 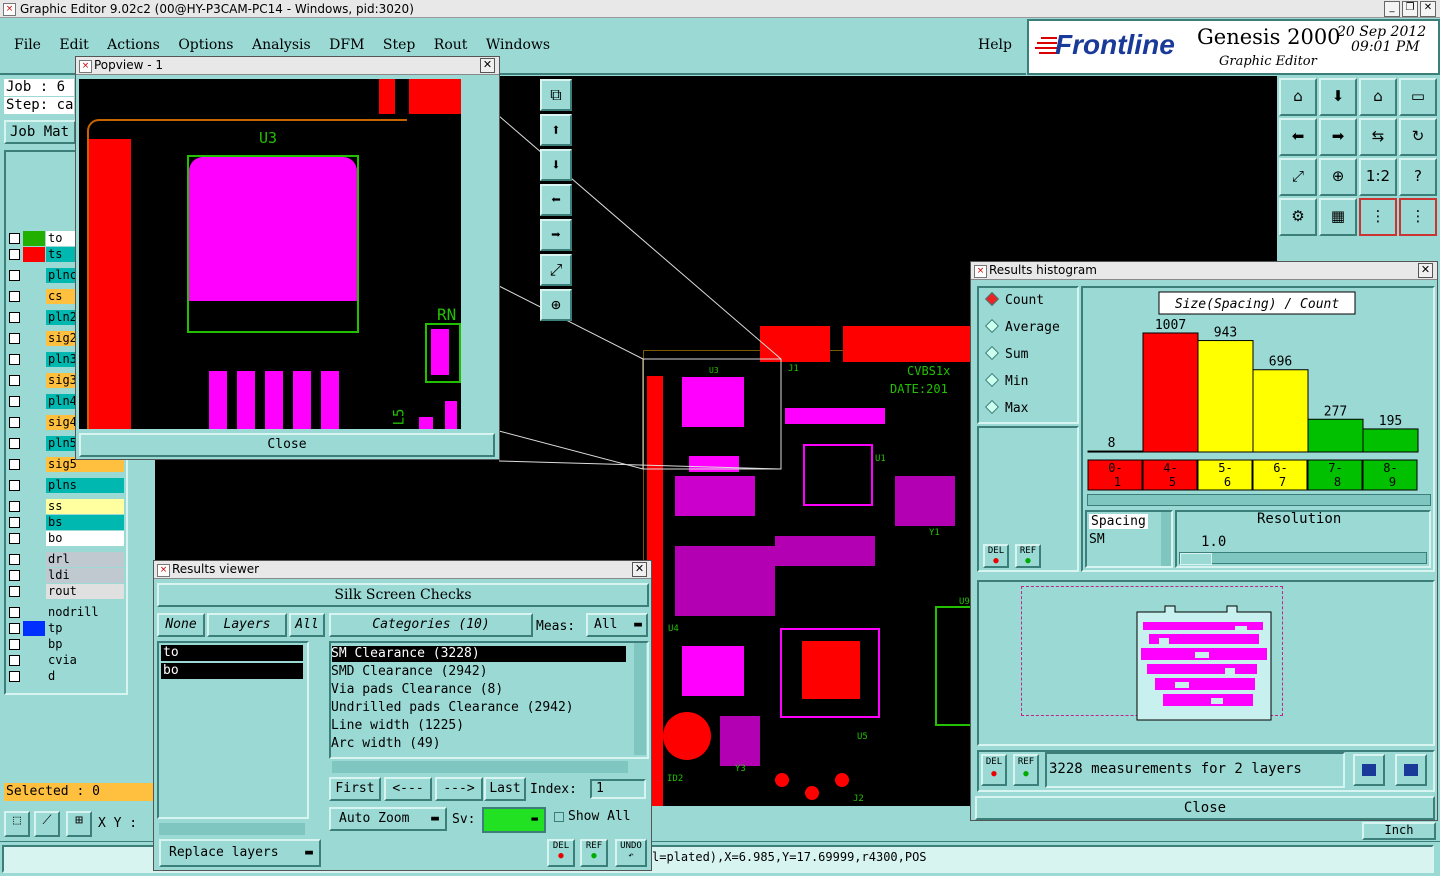 What do you see at coordinates (1418, 177) in the screenshot?
I see `help-question-icon: ?` at bounding box center [1418, 177].